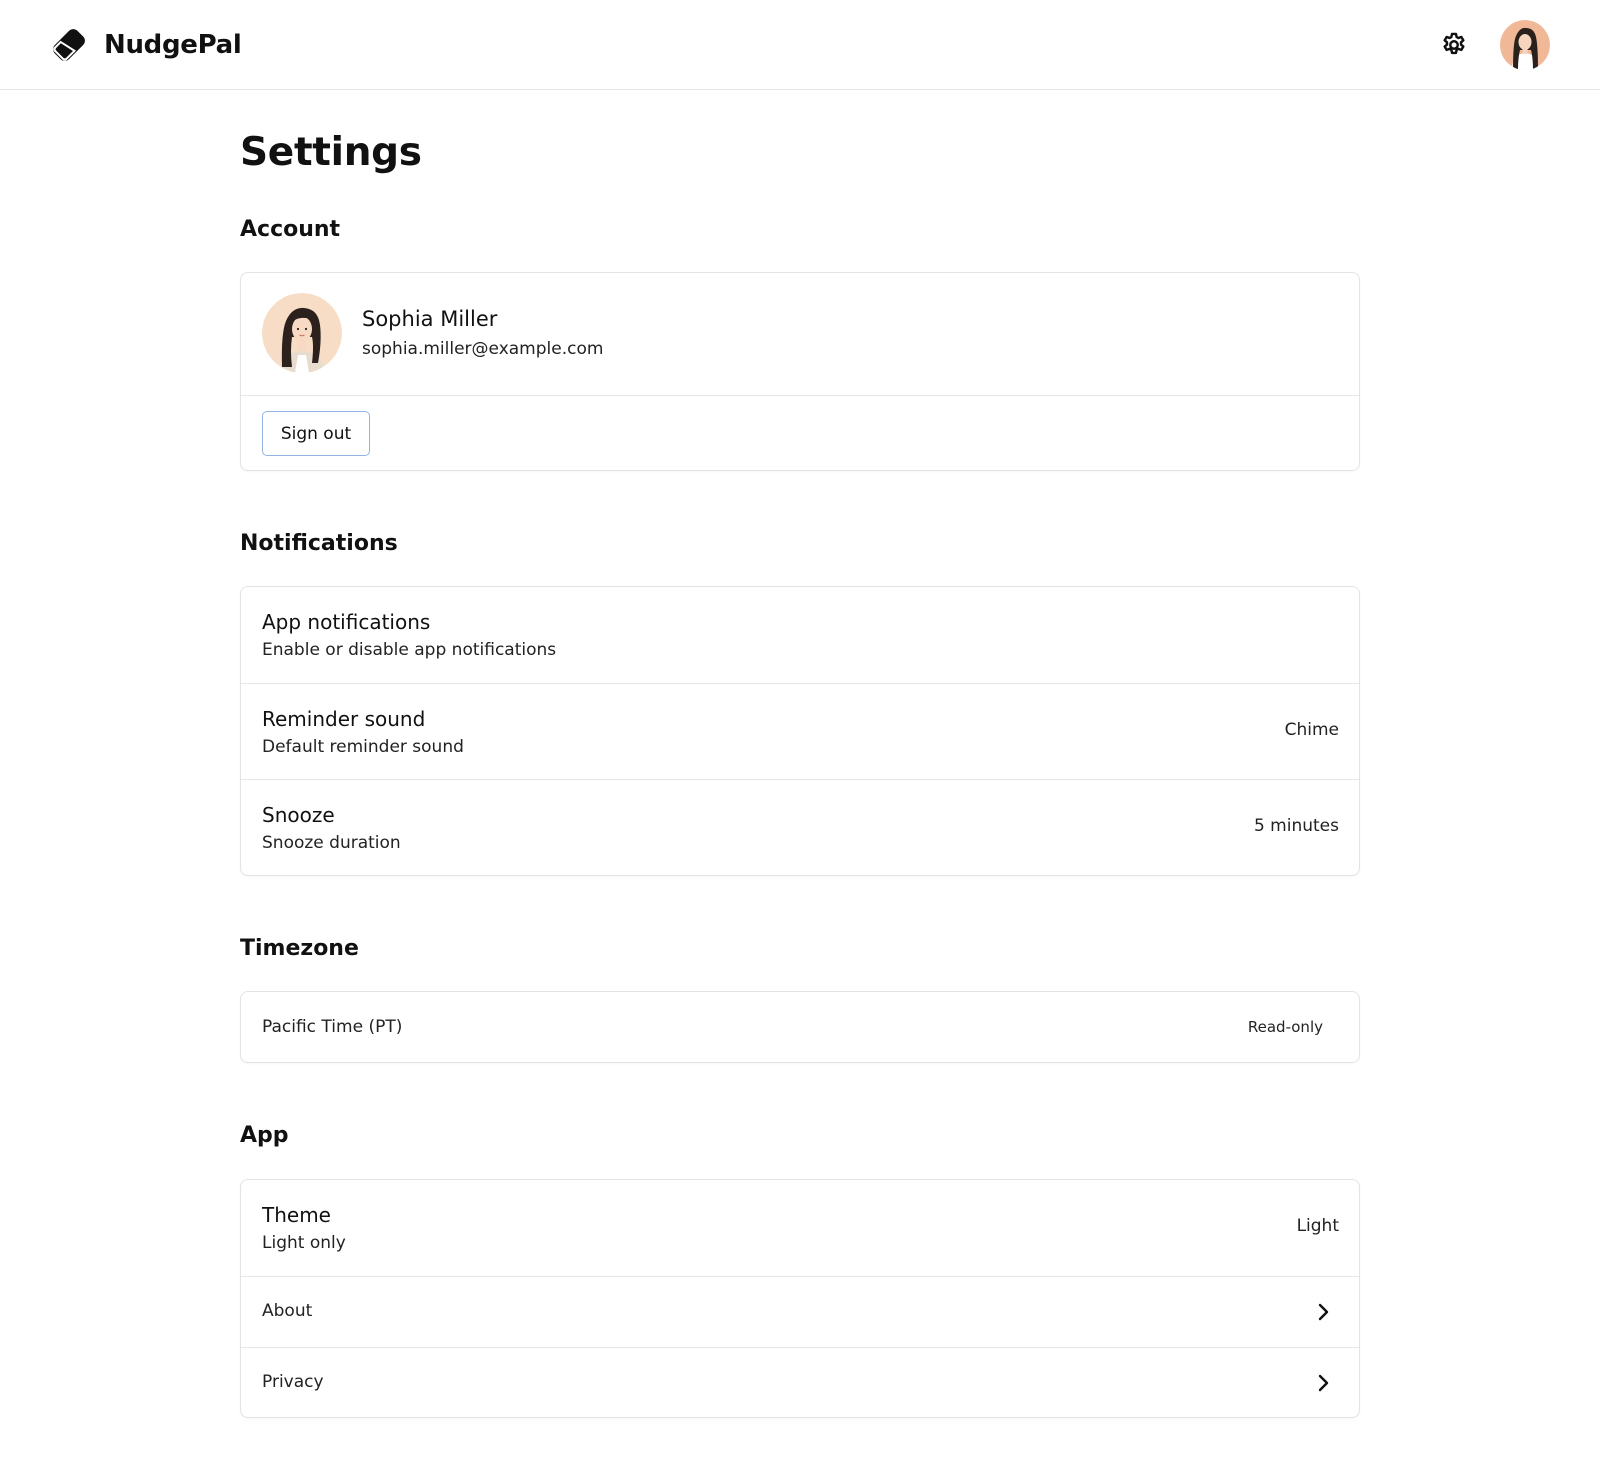 The image size is (1600, 1458). What do you see at coordinates (1311, 730) in the screenshot?
I see `setting-value: Chime` at bounding box center [1311, 730].